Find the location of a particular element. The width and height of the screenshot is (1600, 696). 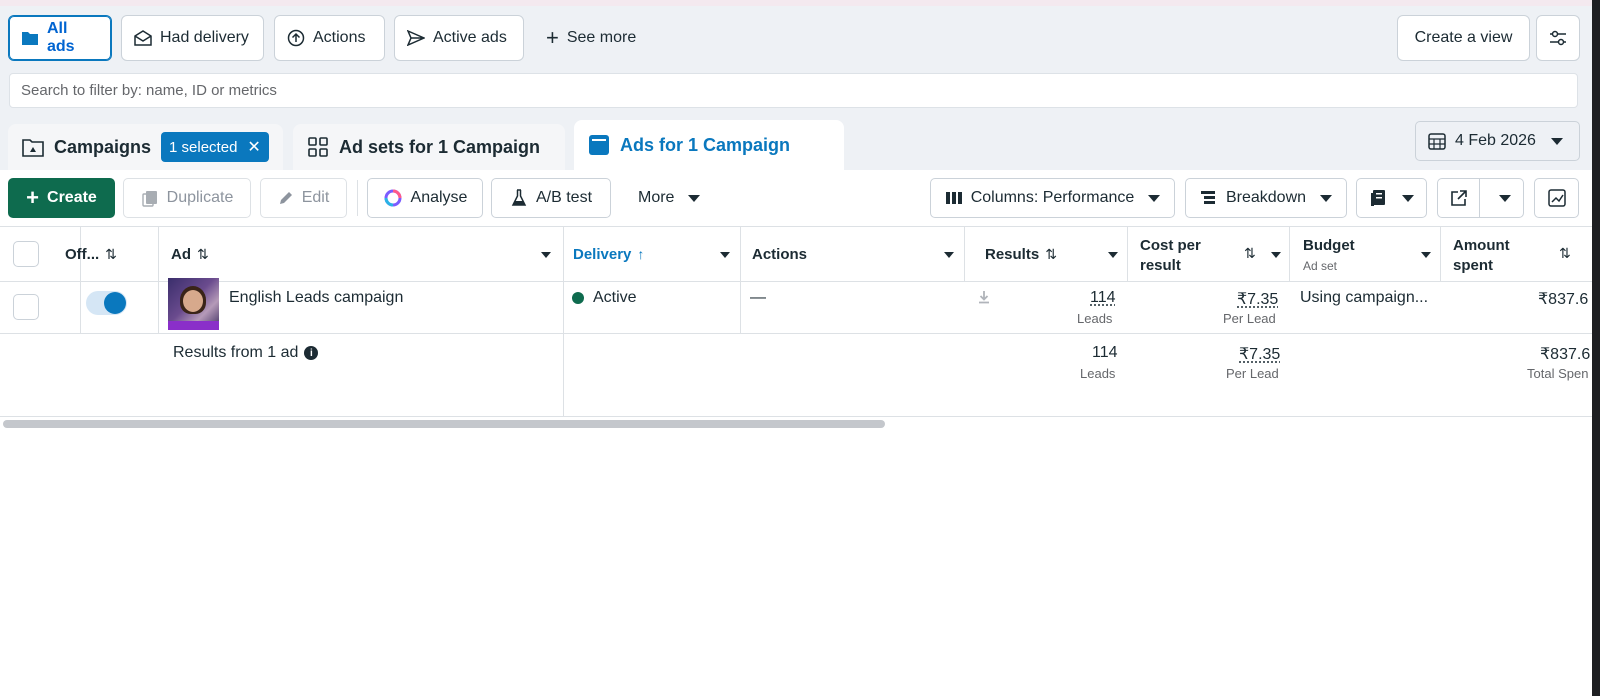

analyse-label: Analyse is located at coordinates (439, 197).